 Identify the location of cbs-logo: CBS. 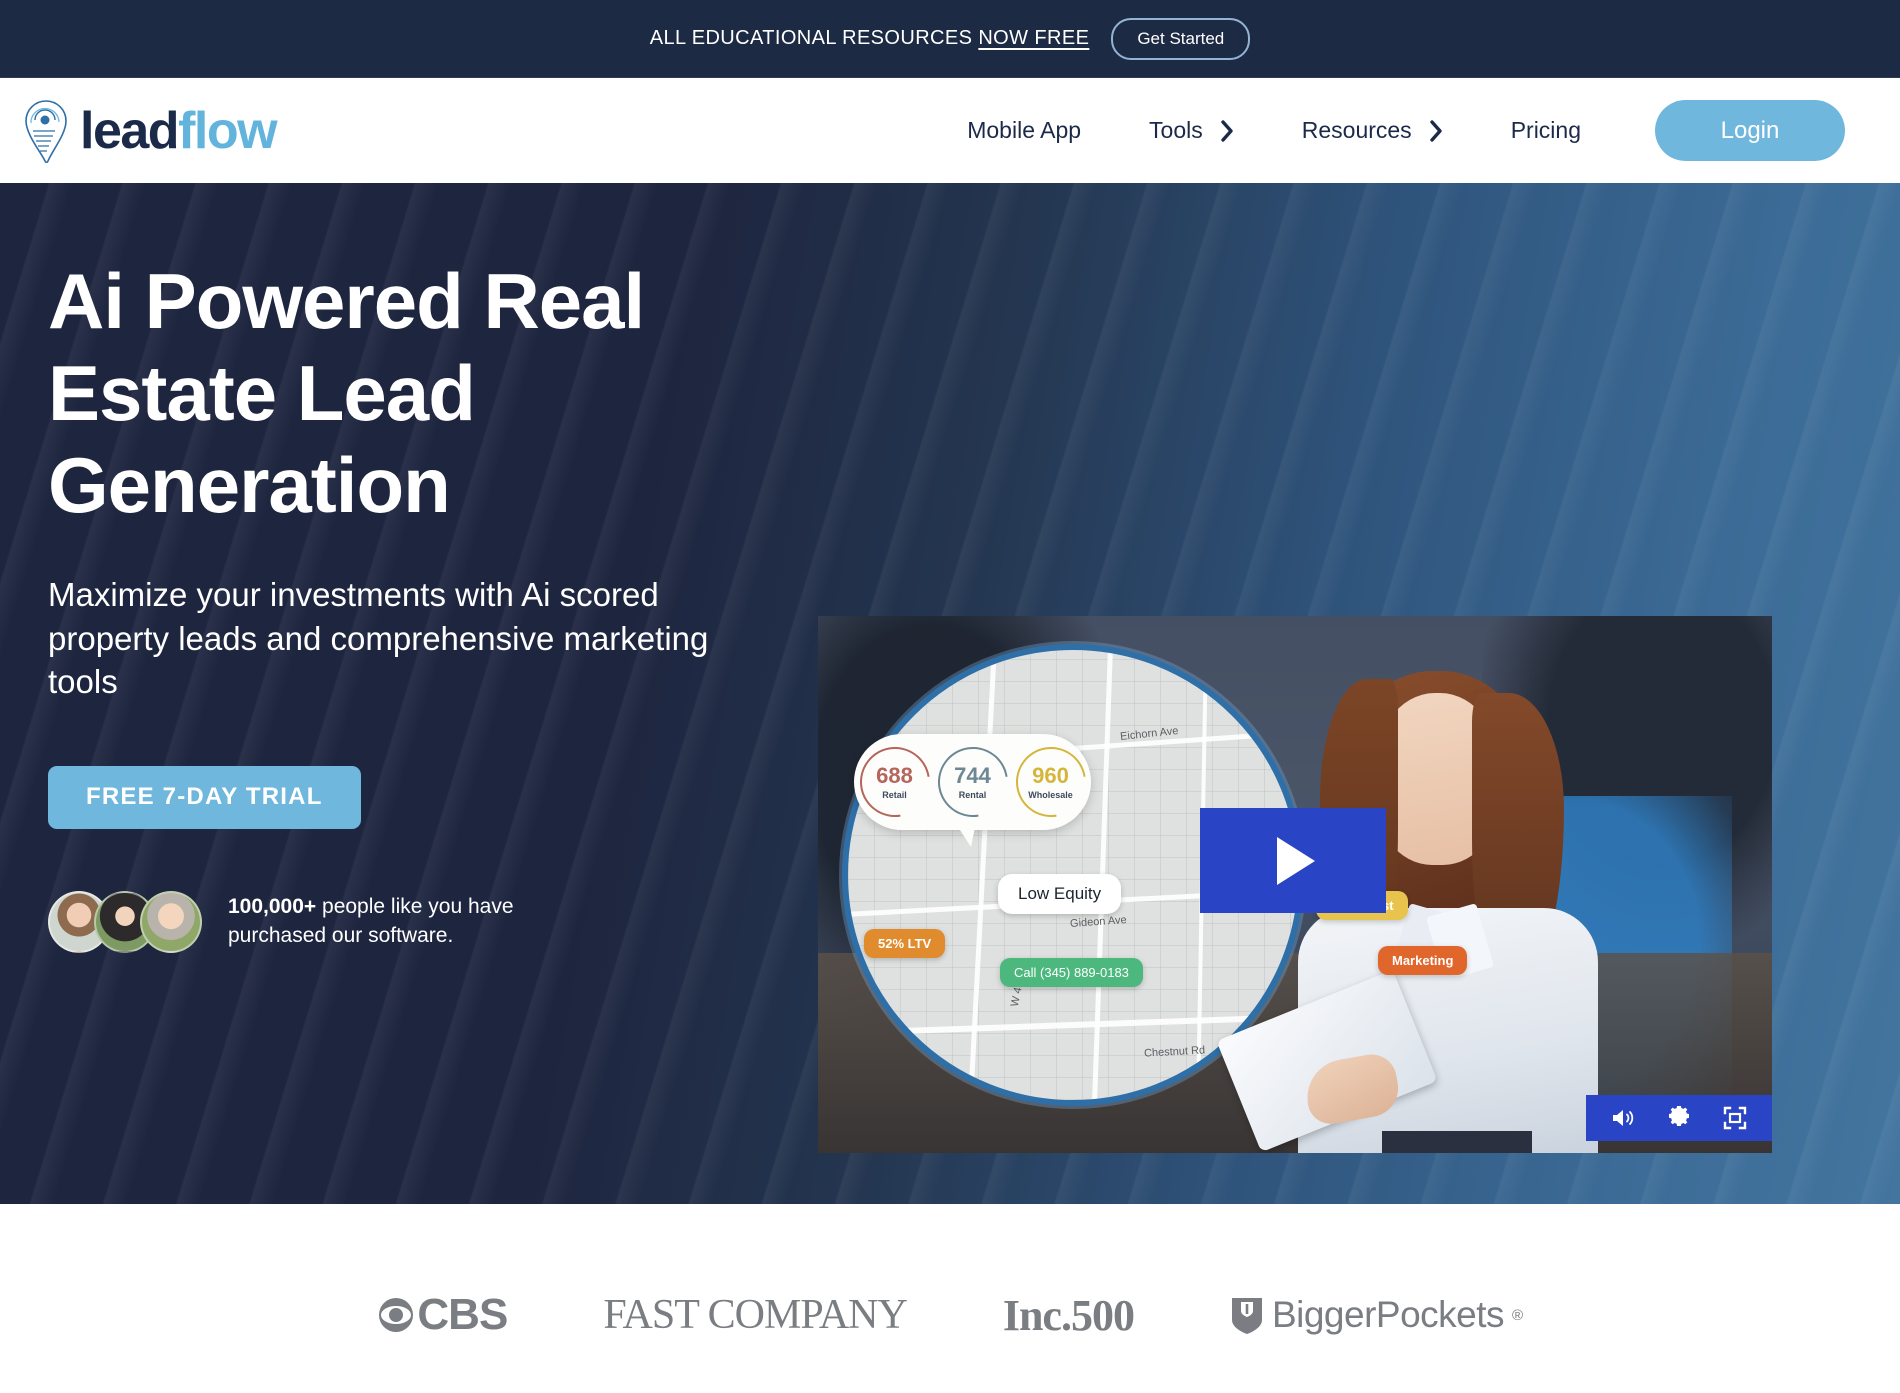
(442, 1315).